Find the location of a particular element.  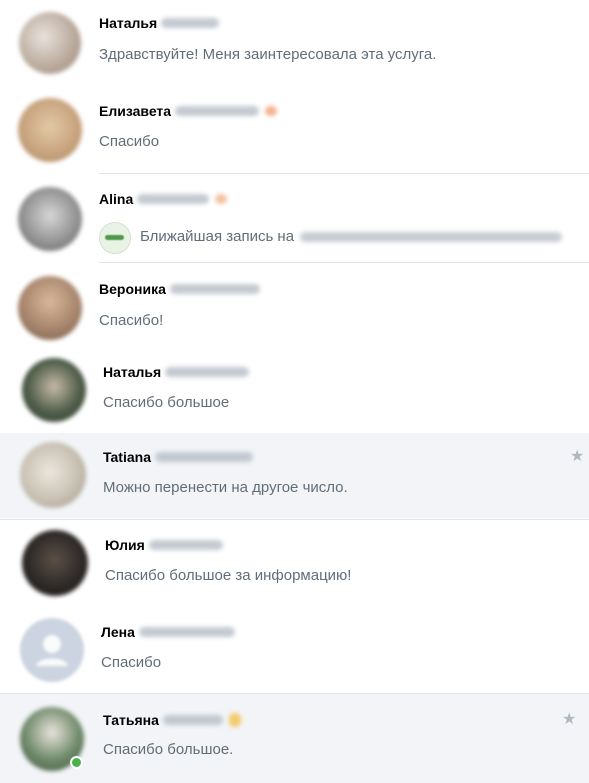

dialog-item: Alina Ближайшая запись на is located at coordinates (294, 219).